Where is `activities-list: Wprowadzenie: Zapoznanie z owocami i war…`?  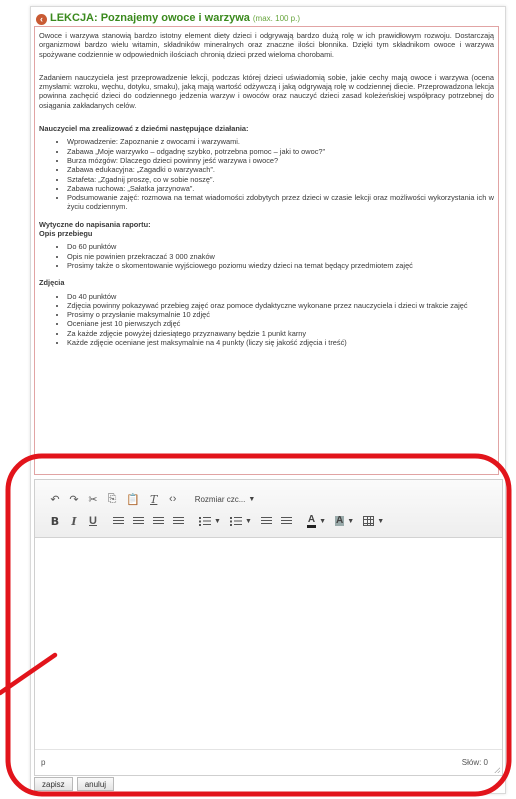
activities-list: Wprowadzenie: Zapoznanie z owocami i war… is located at coordinates (266, 174).